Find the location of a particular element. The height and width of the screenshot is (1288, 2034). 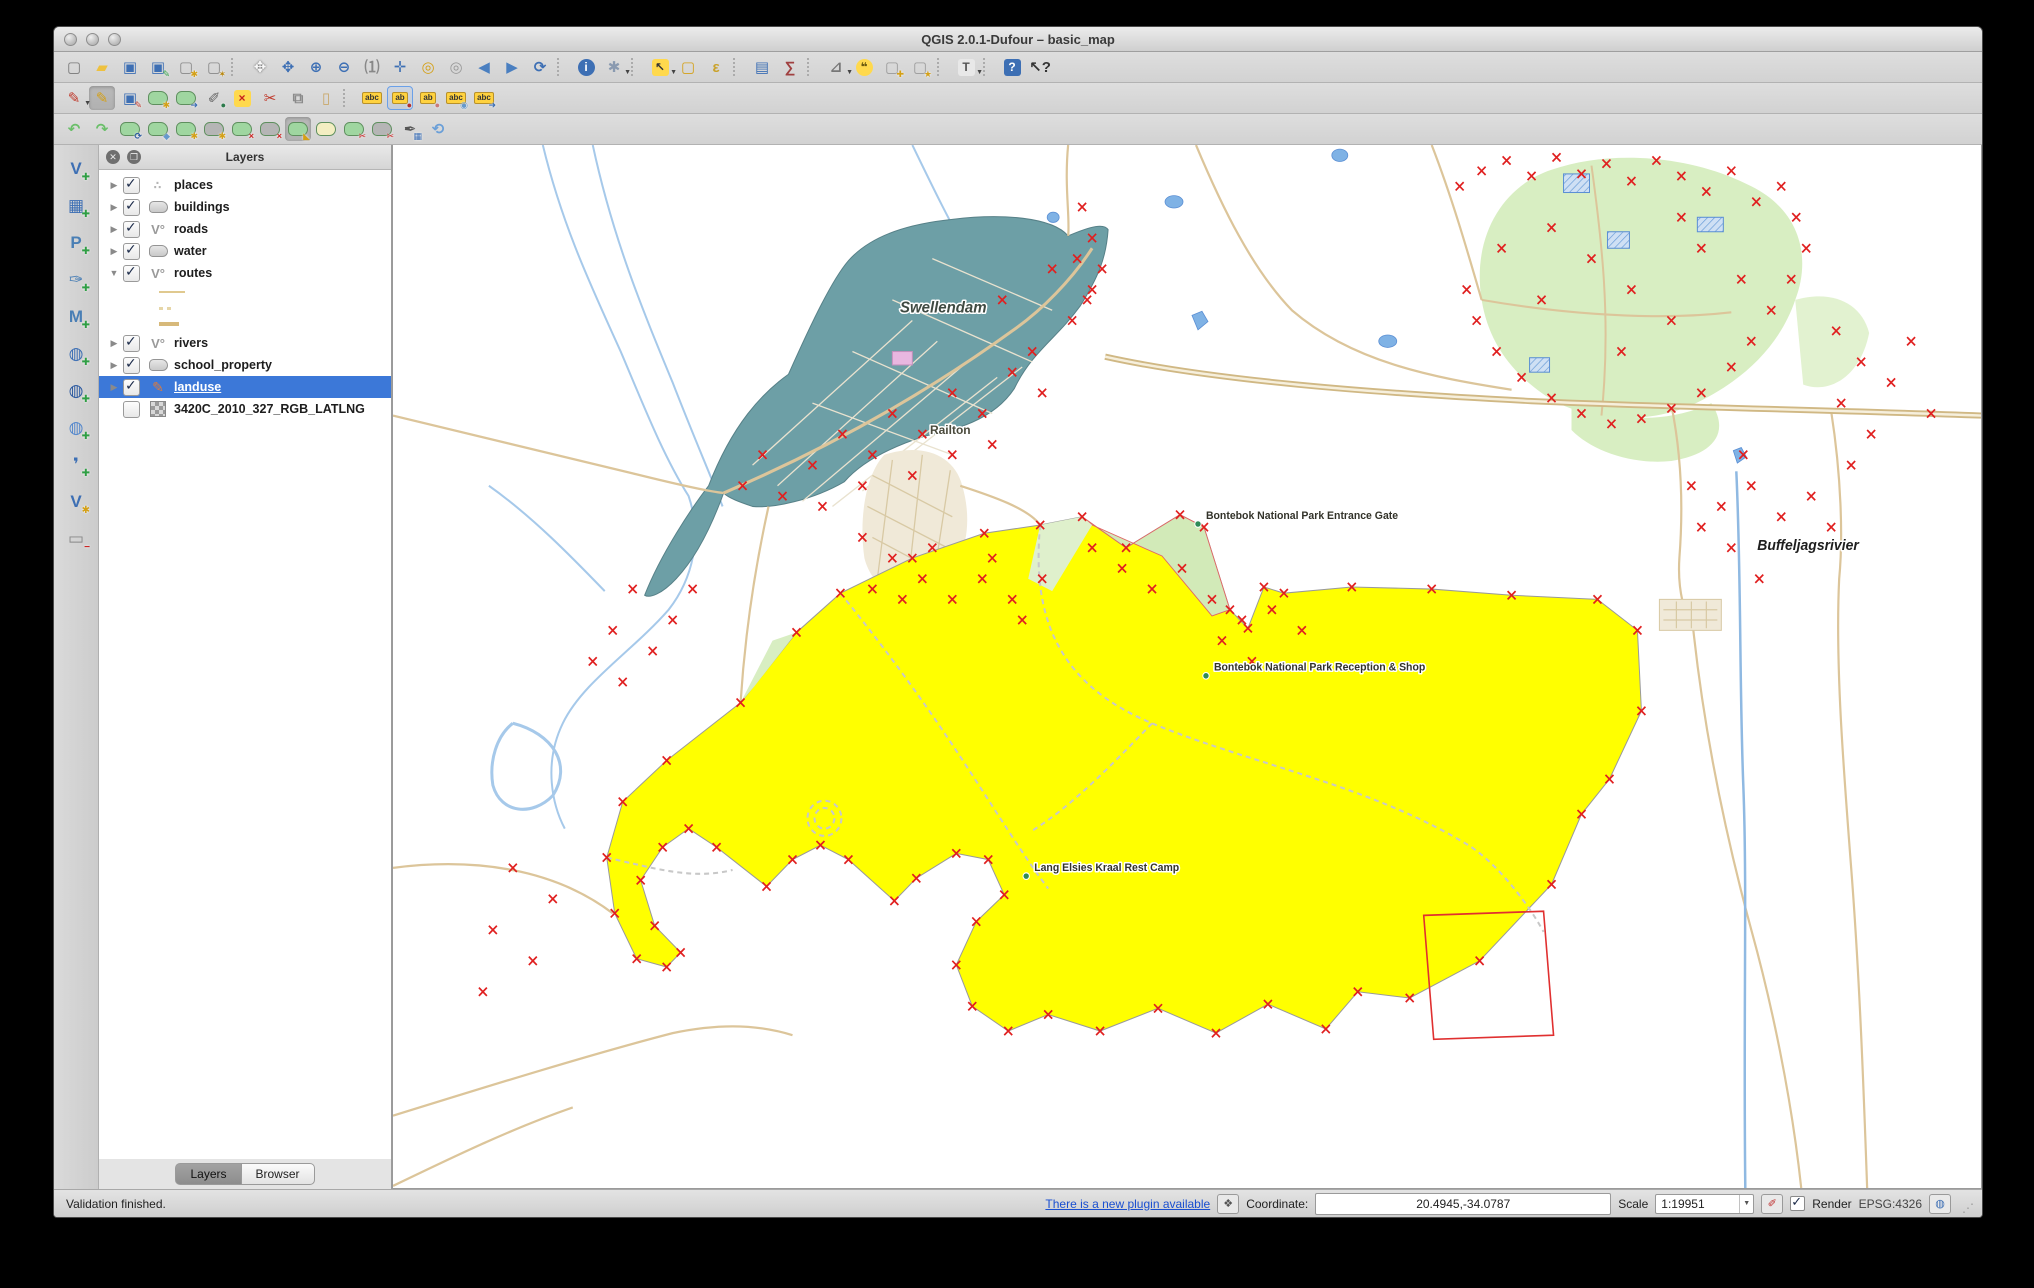

field-calculator-button: ∑ is located at coordinates (790, 67).